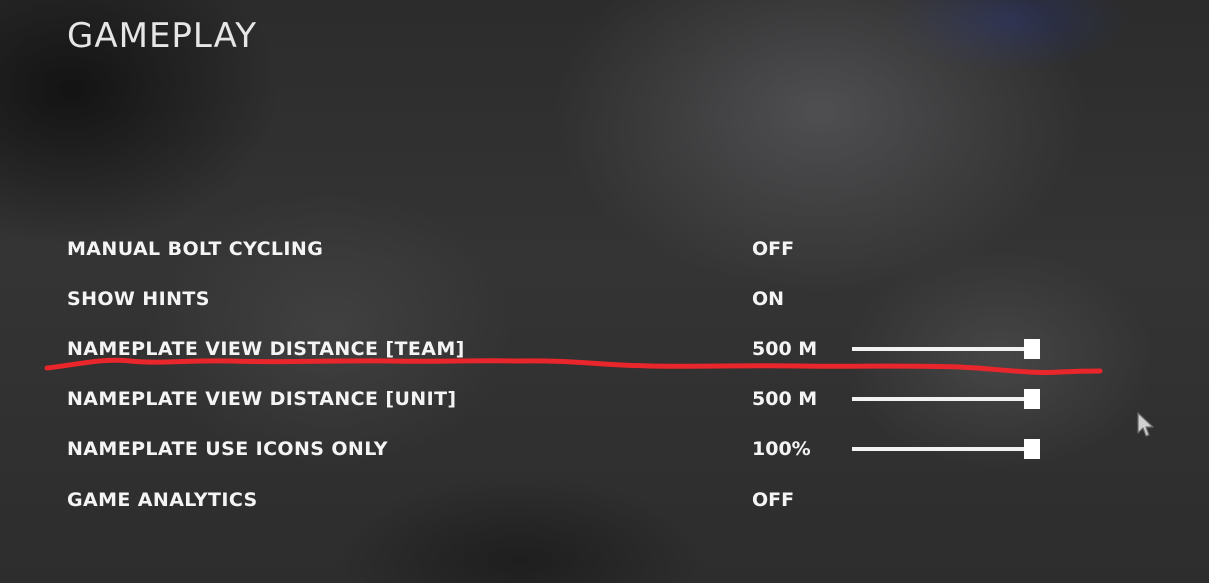  What do you see at coordinates (262, 399) in the screenshot?
I see `setting-label: NAMEPLATE VIEW DISTANCE [UNIT]` at bounding box center [262, 399].